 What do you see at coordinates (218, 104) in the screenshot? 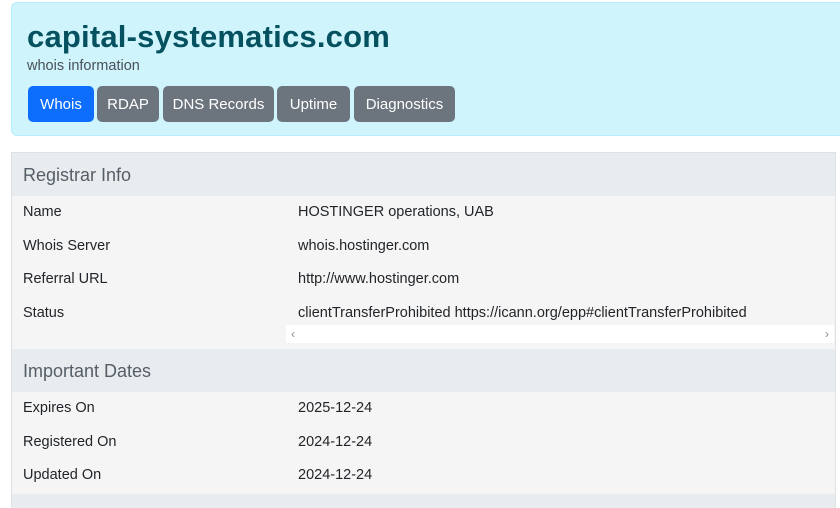
I see `tab-dns-records: DNS Records` at bounding box center [218, 104].